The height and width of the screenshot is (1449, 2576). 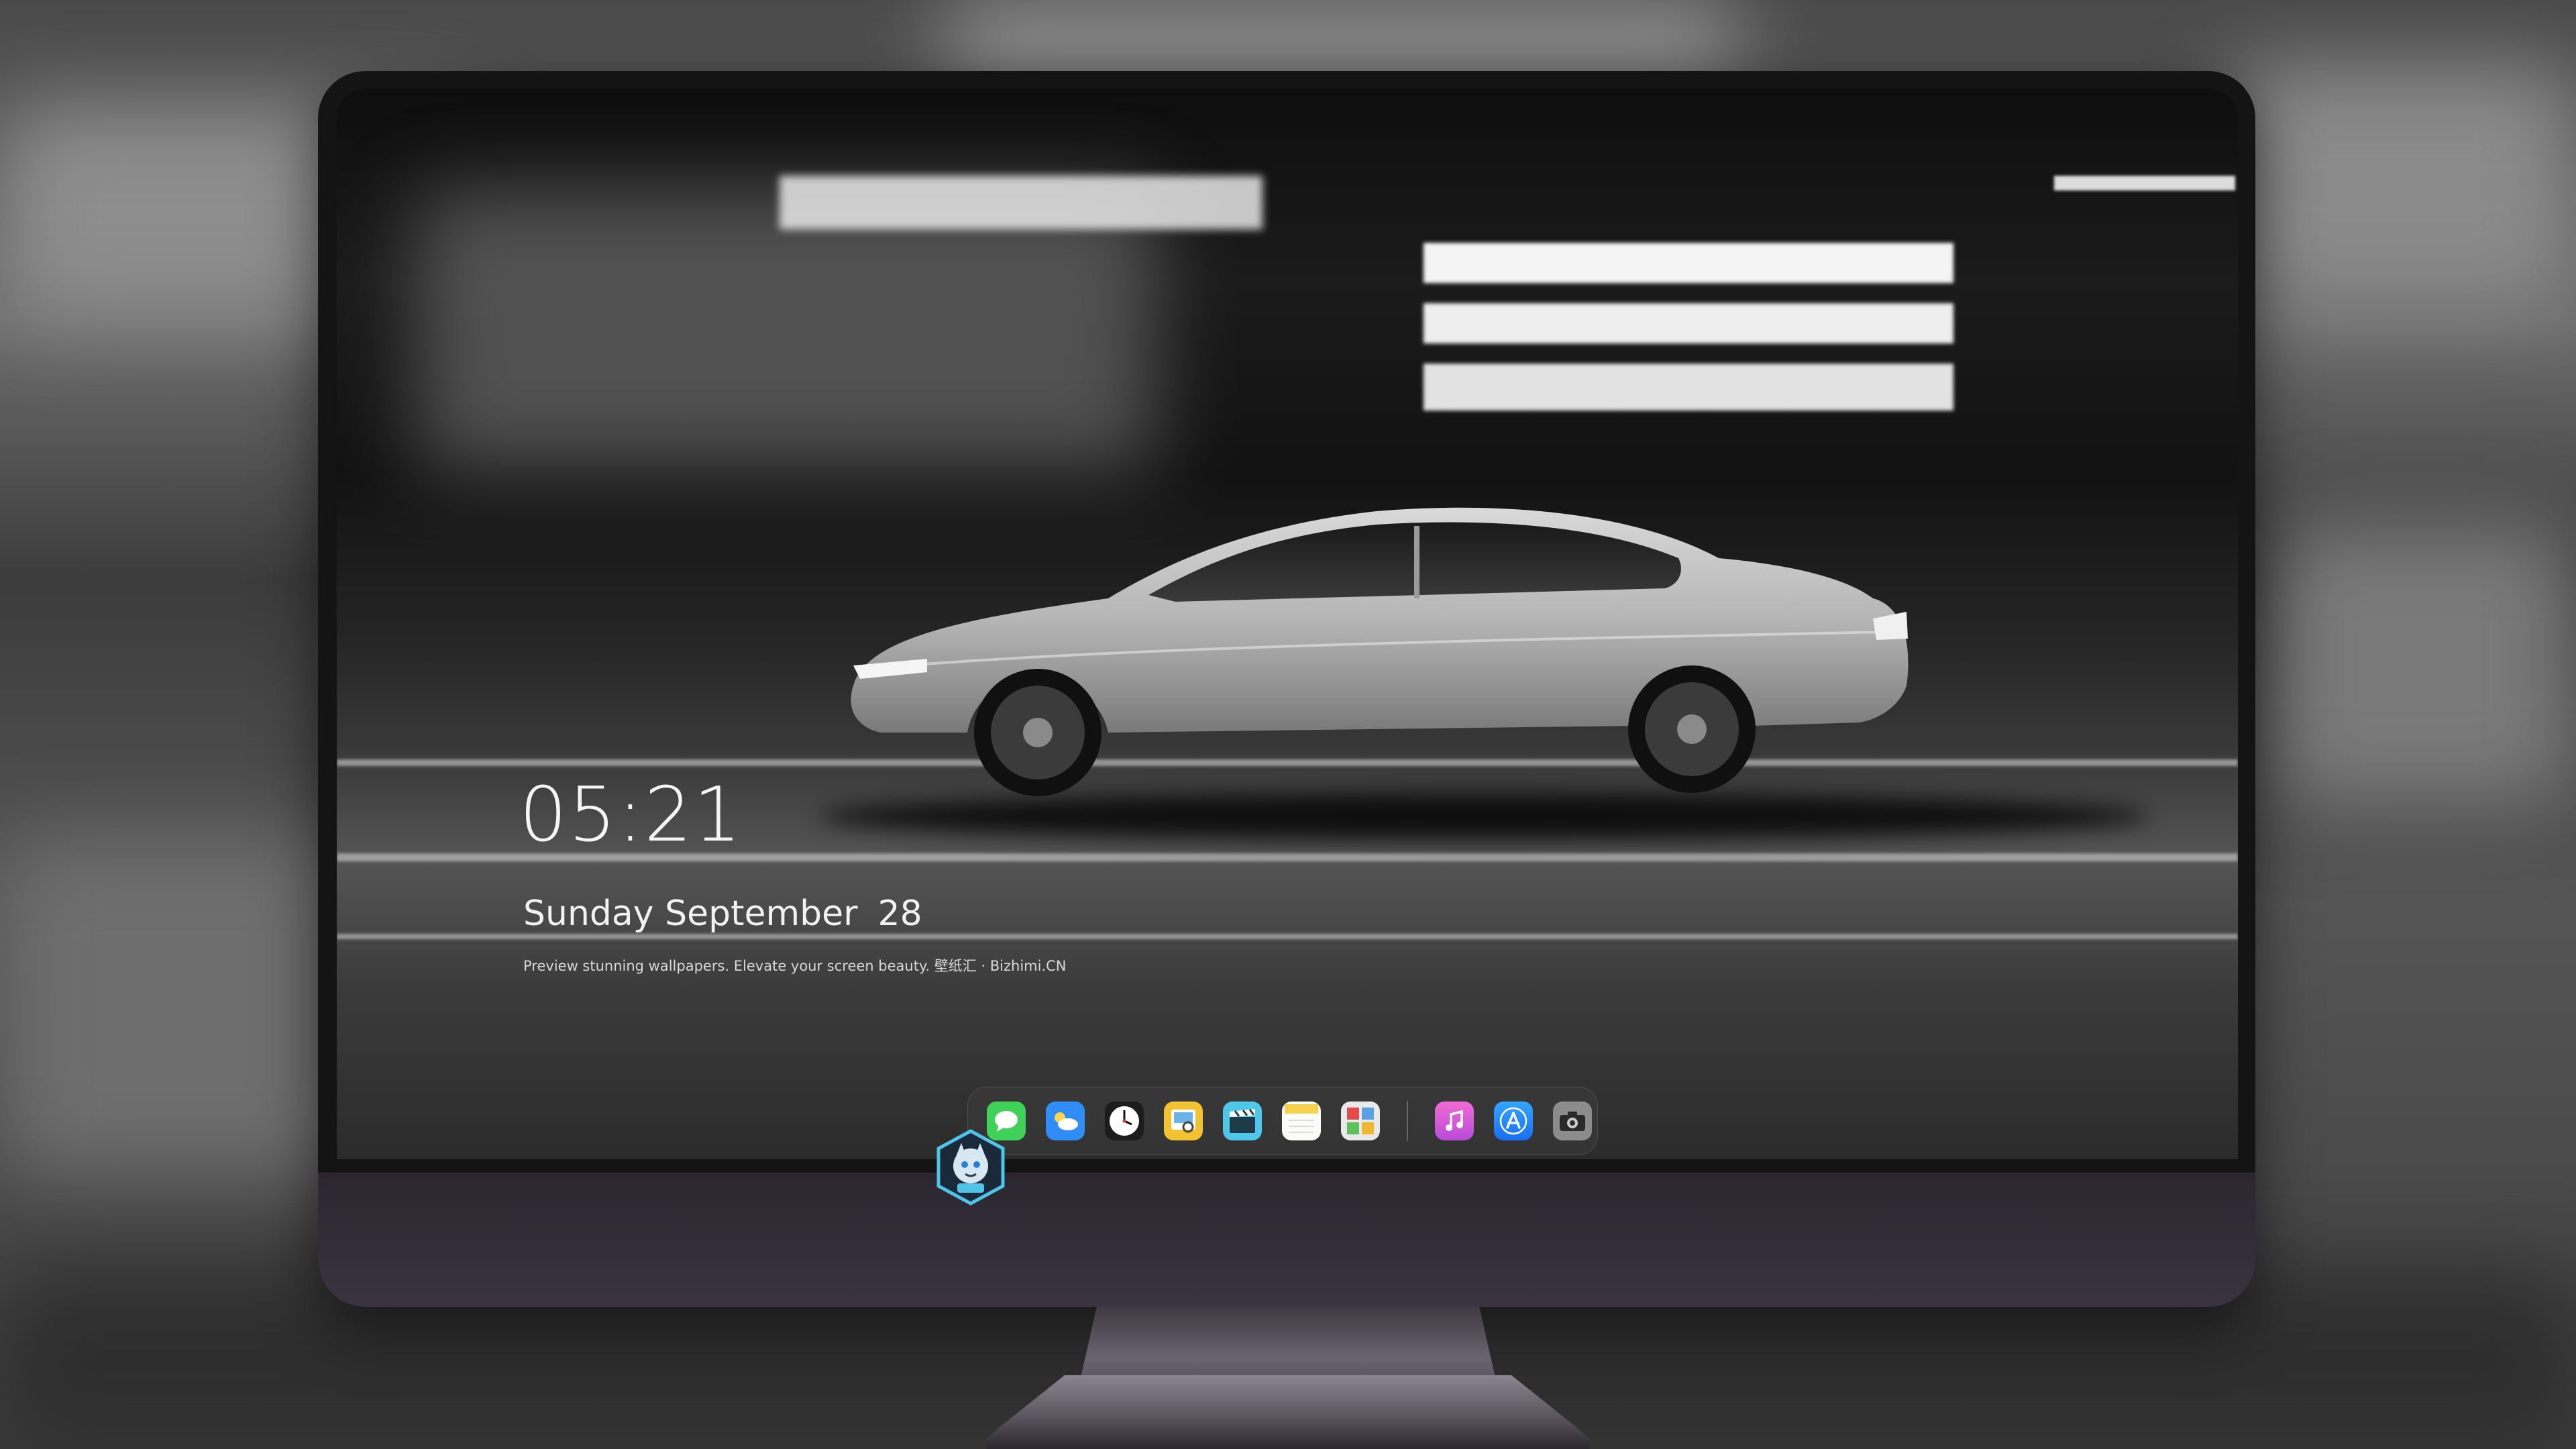 What do you see at coordinates (1288, 1412) in the screenshot?
I see `monitor-stand-base` at bounding box center [1288, 1412].